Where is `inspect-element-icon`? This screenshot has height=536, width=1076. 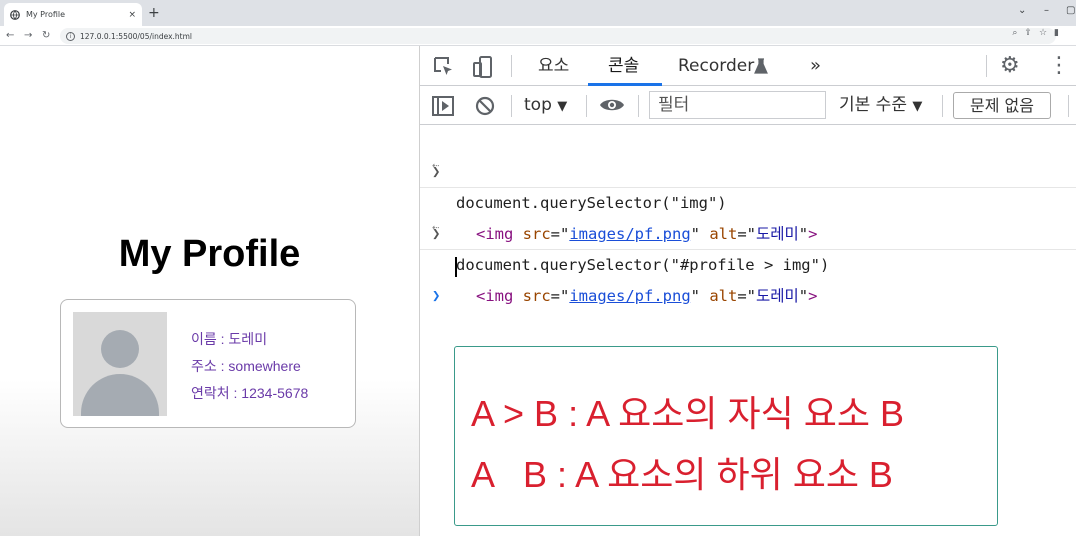
inspect-element-icon is located at coordinates (444, 67).